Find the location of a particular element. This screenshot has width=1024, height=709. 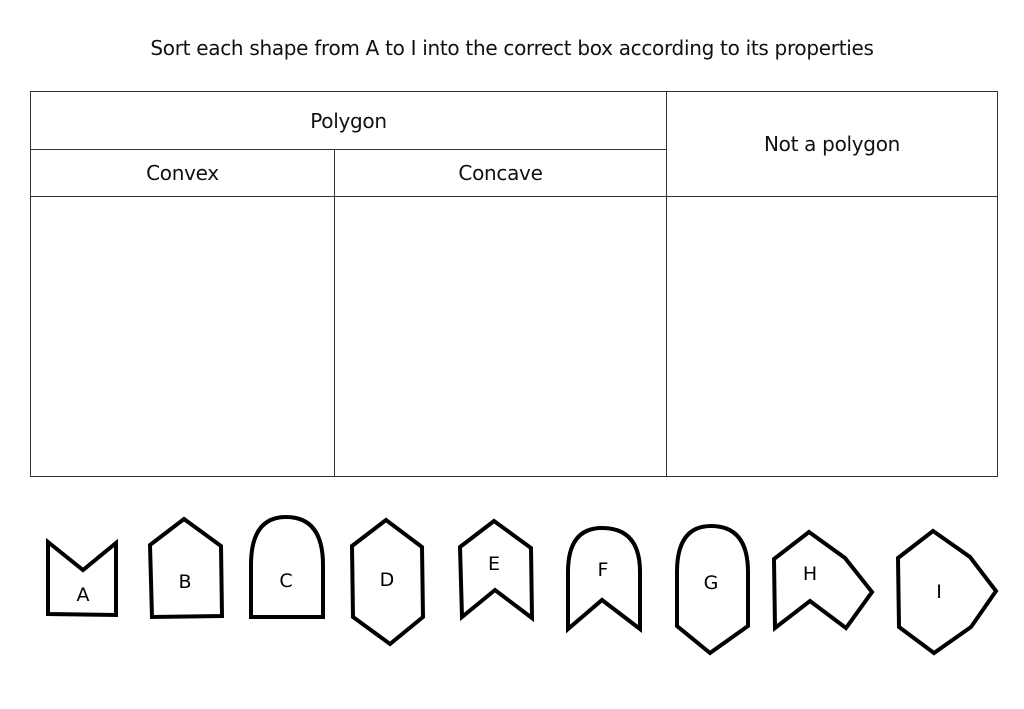

shape-e: E is located at coordinates (496, 570).